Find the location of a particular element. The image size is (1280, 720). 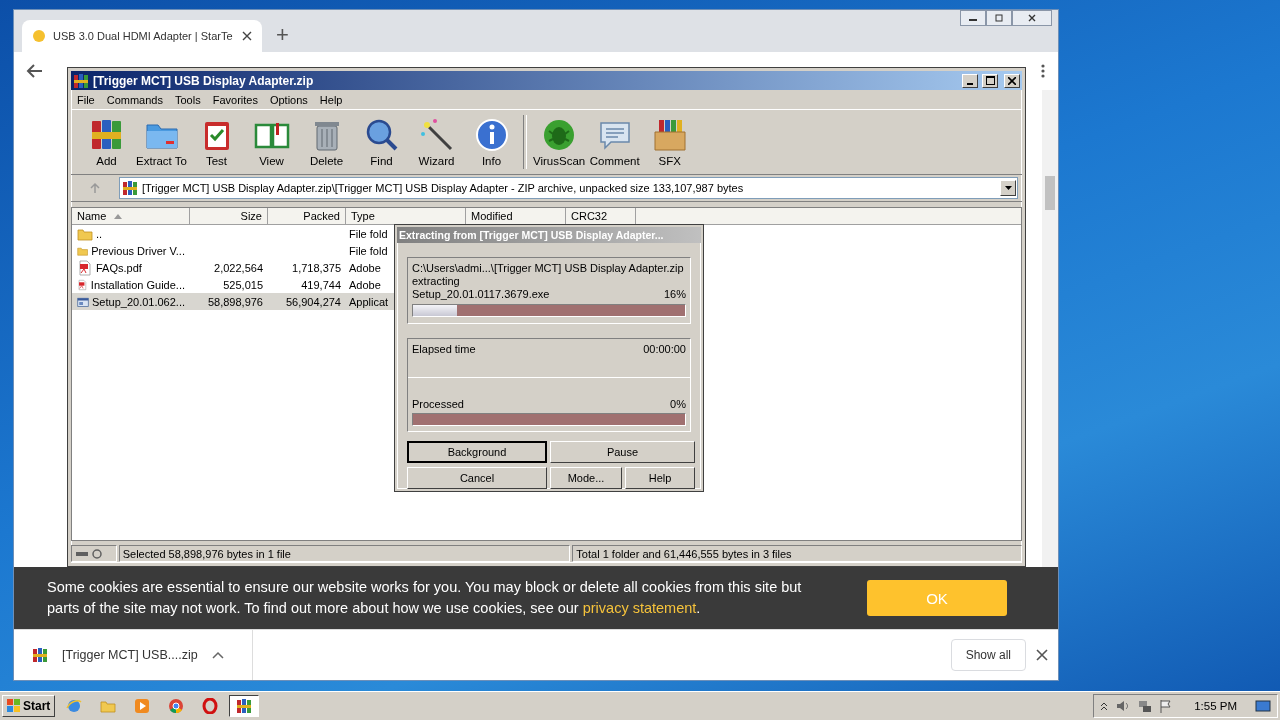

back-arrow-icon is located at coordinates (35, 71).